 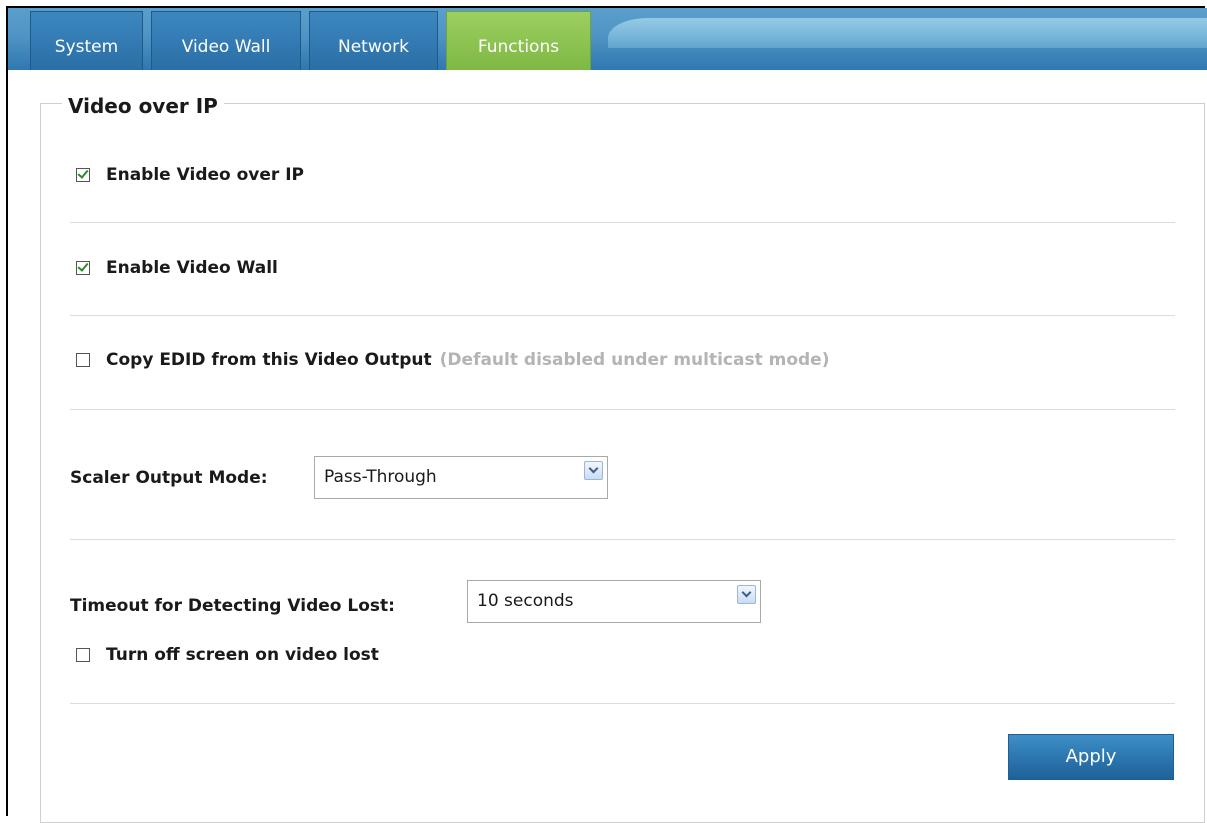 What do you see at coordinates (83, 360) in the screenshot?
I see `copy-edid-checkbox` at bounding box center [83, 360].